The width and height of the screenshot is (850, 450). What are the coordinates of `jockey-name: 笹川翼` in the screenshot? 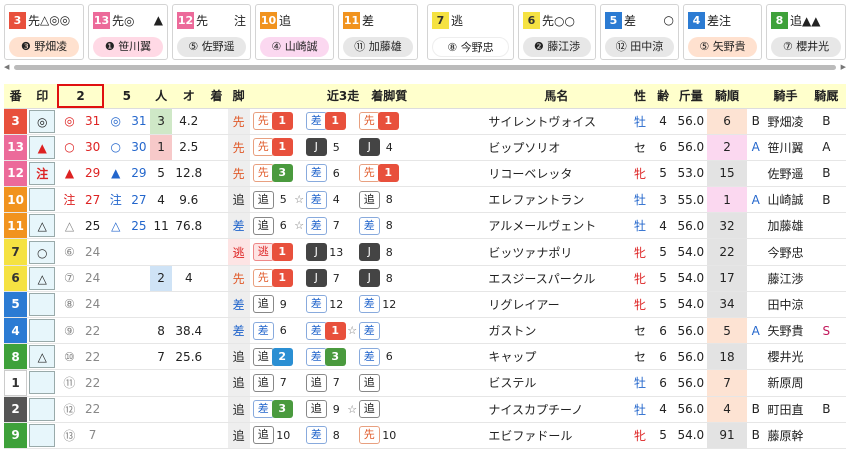 It's located at (785, 147).